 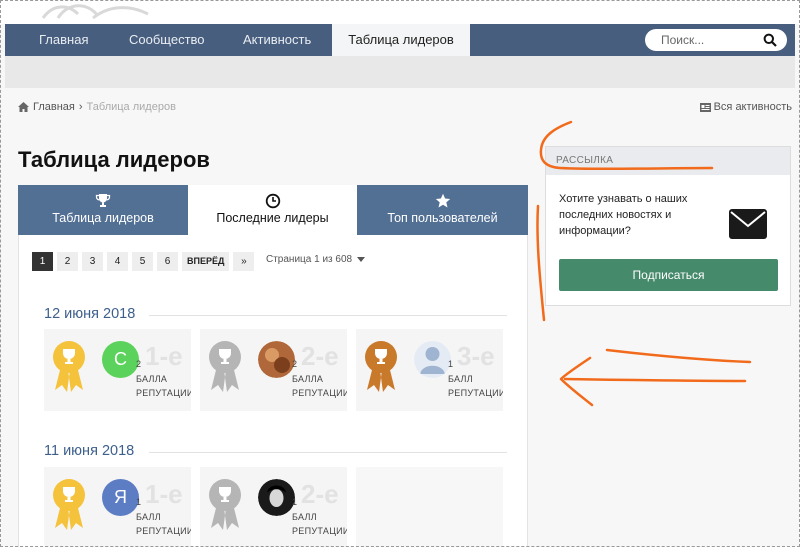 I want to click on leader-card: 3-е 1 БАЛЛ РЕПУТАЦИИ, so click(x=429, y=370).